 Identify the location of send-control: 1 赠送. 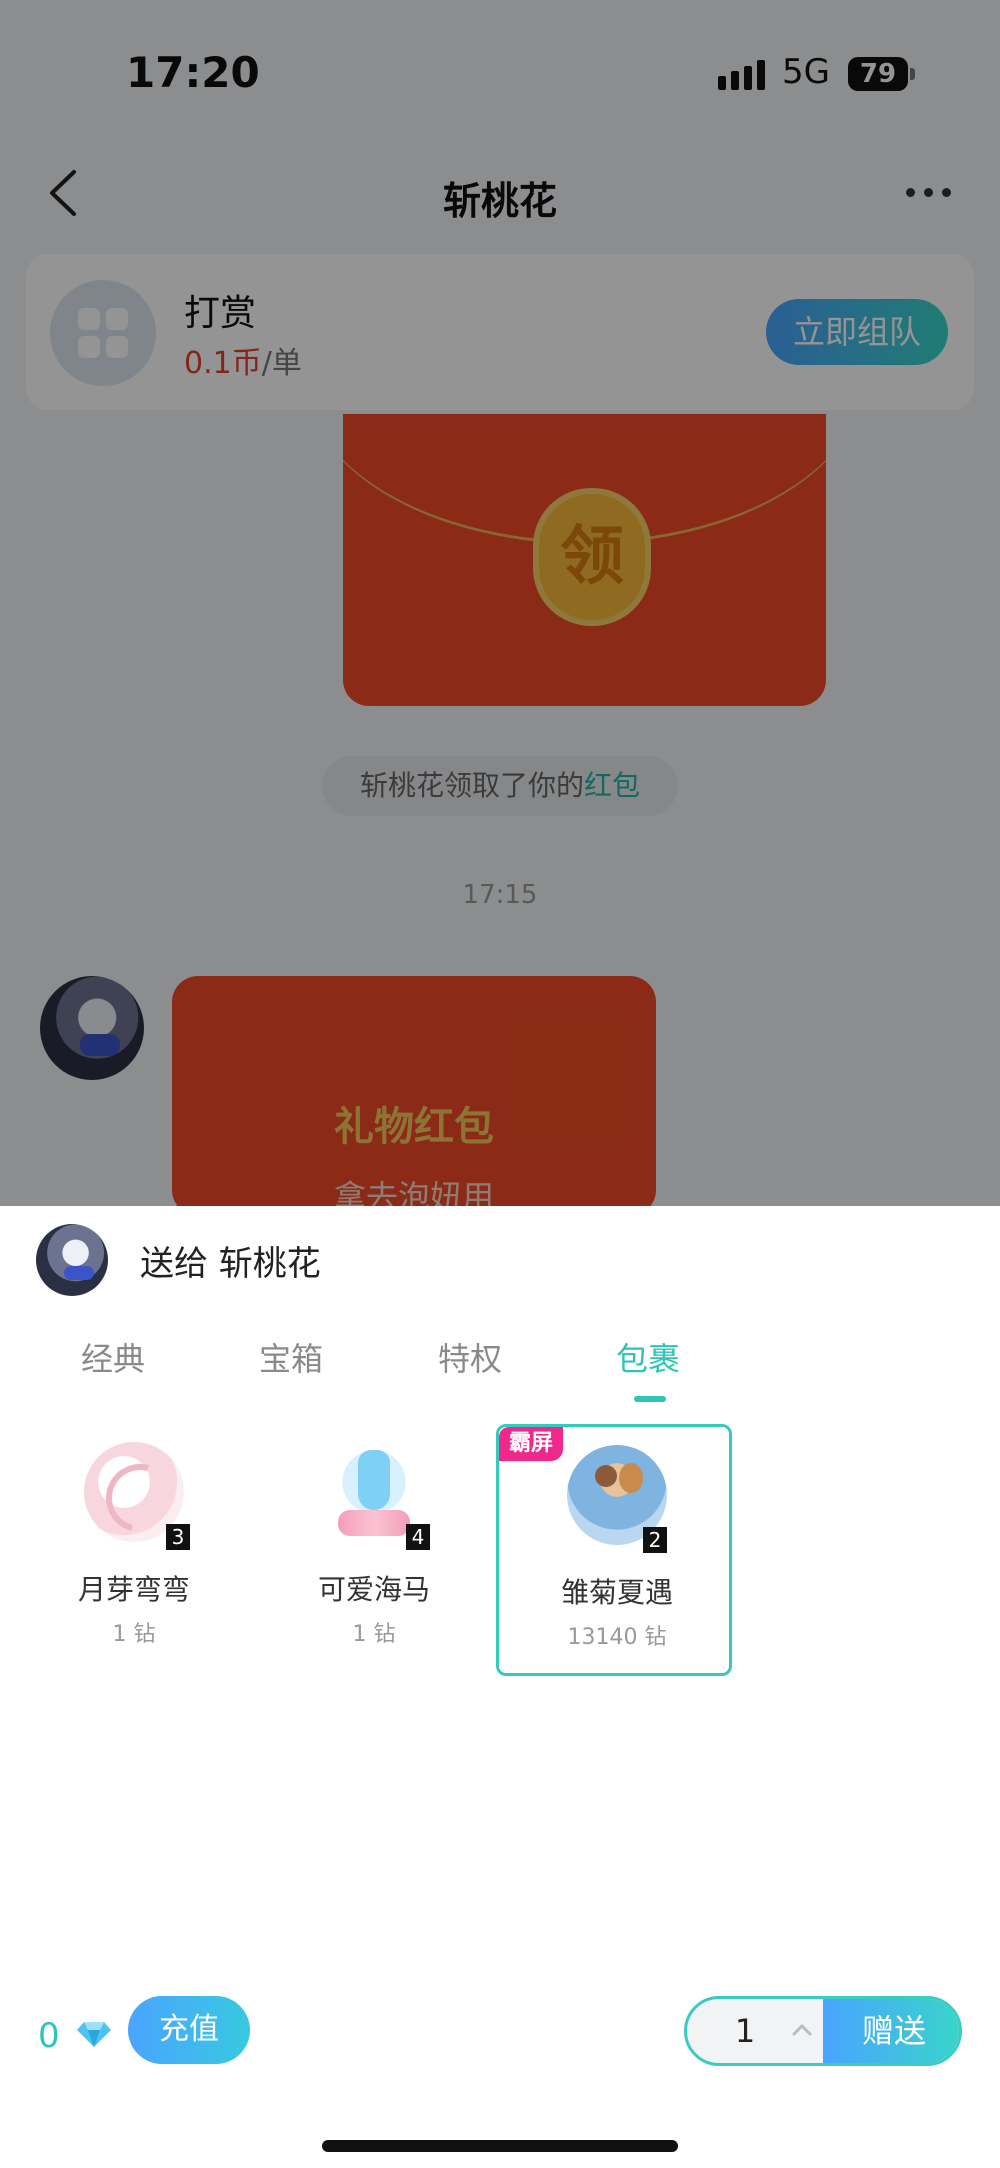
(823, 2031).